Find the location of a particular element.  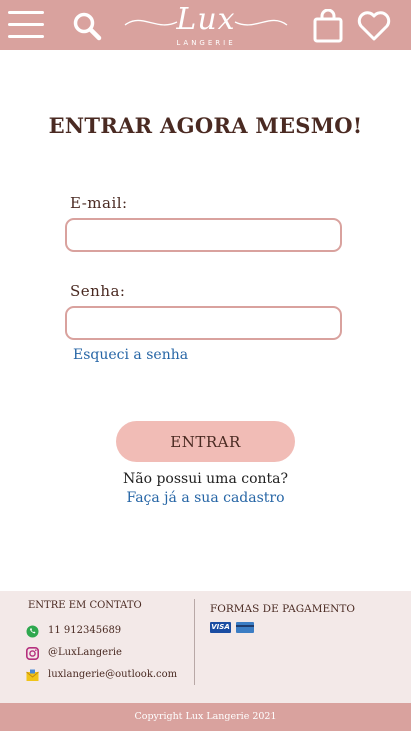

copyright-bar: Copyright Lux Langerie 2021 is located at coordinates (205, 717).